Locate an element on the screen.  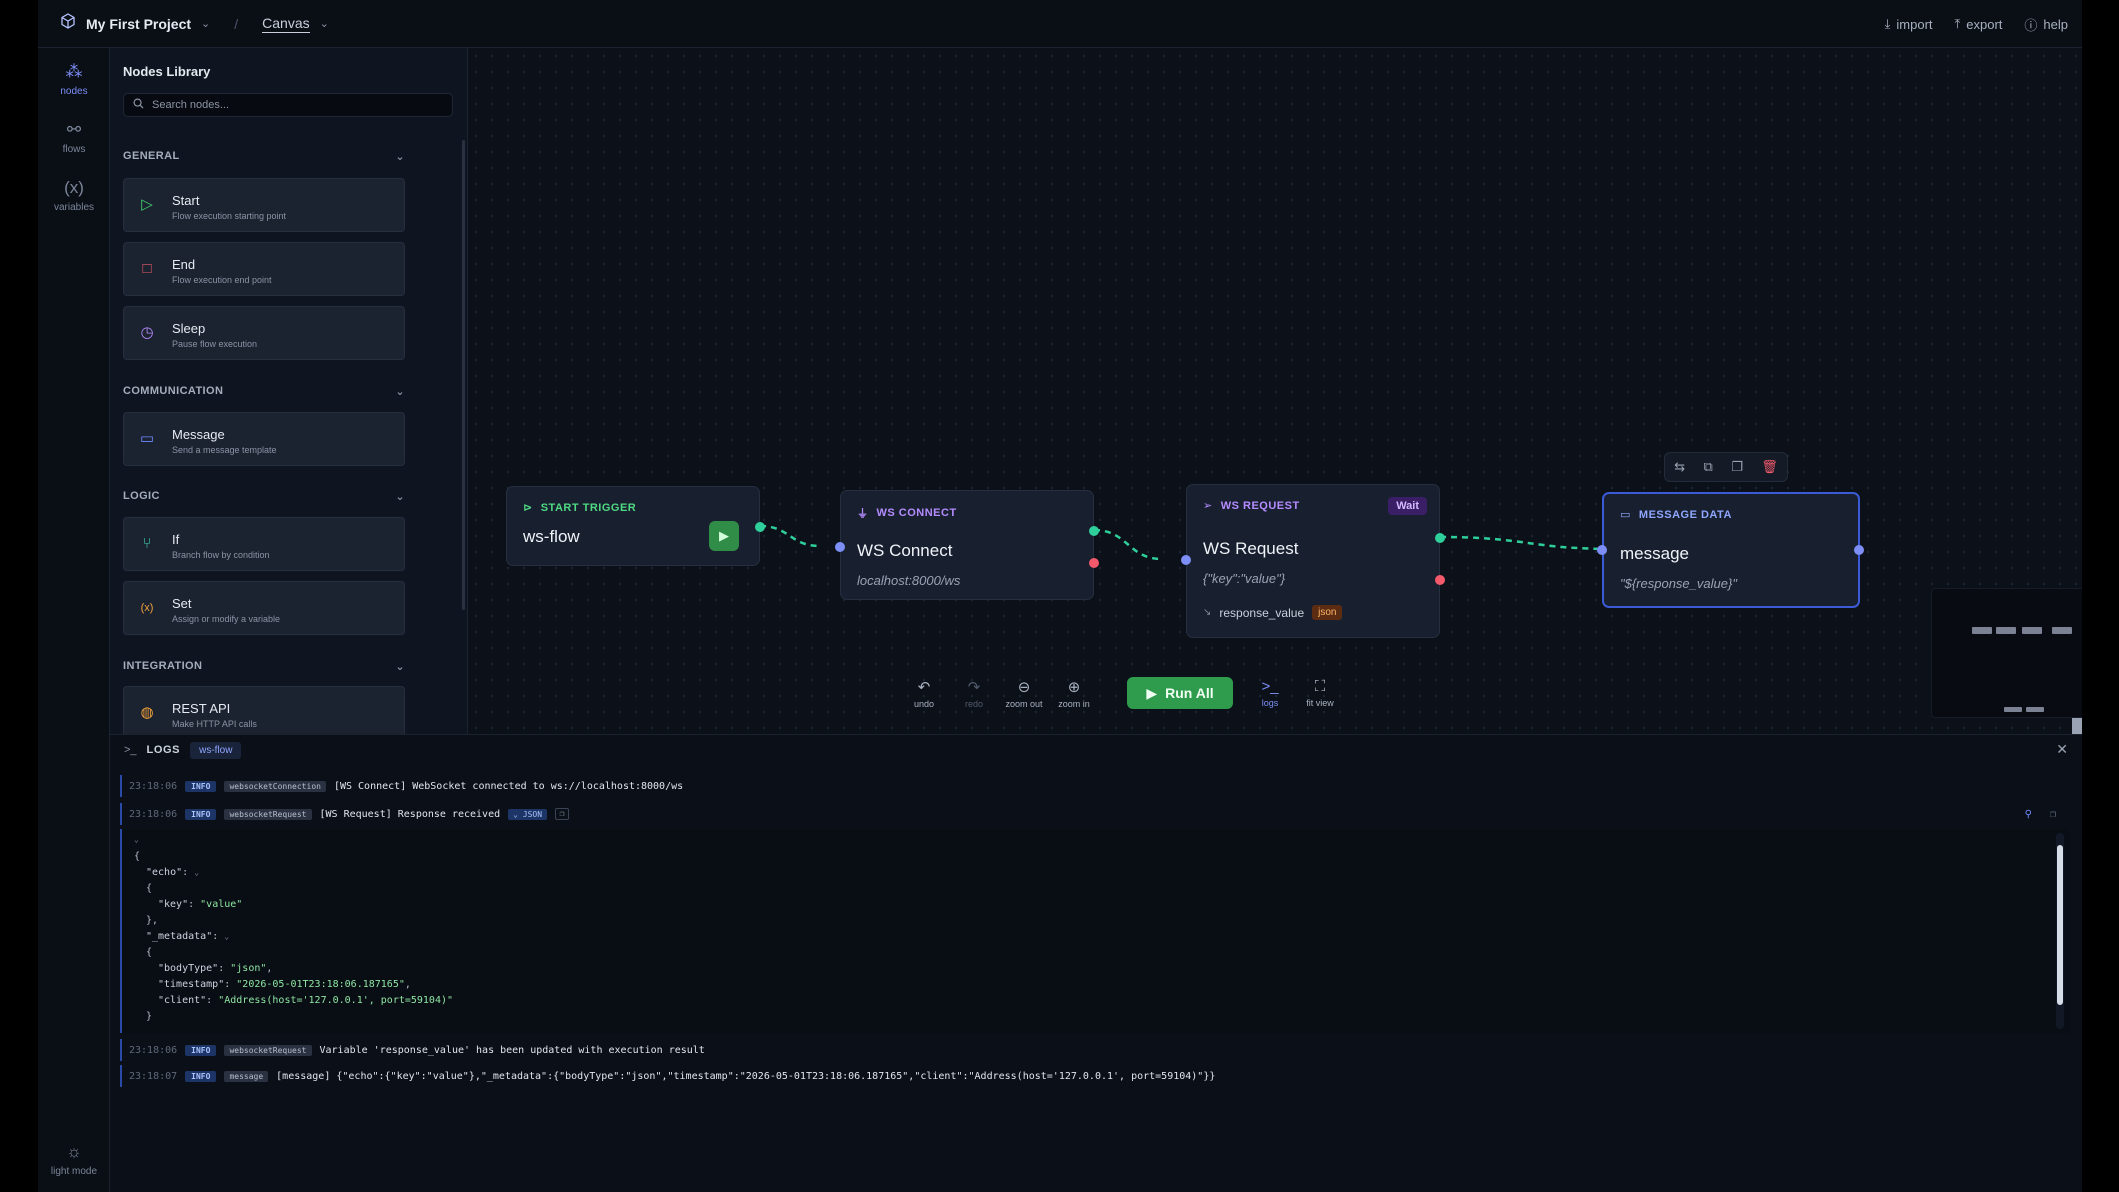
node-title: message is located at coordinates (1654, 553).